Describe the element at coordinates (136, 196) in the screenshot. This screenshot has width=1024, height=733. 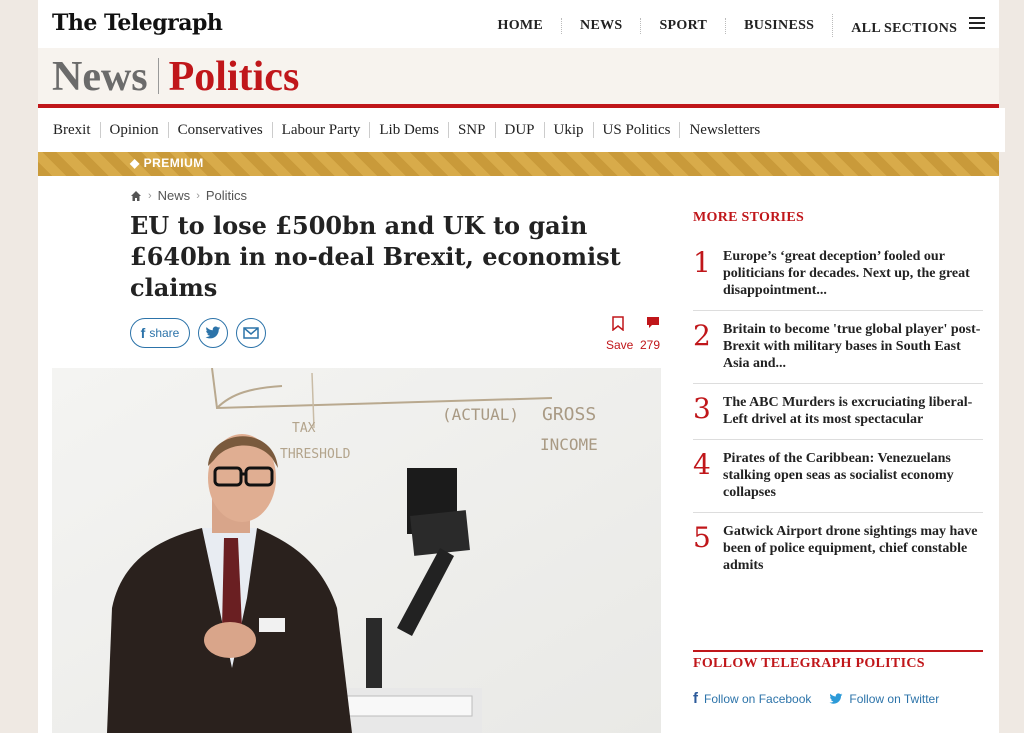
I see `home-icon` at that location.